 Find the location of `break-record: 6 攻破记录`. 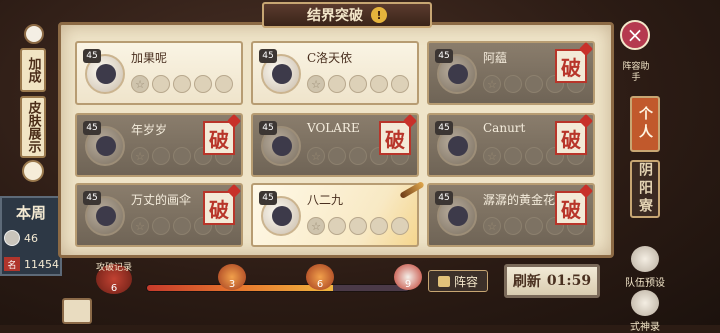

break-record: 6 攻破记录 is located at coordinates (114, 280).